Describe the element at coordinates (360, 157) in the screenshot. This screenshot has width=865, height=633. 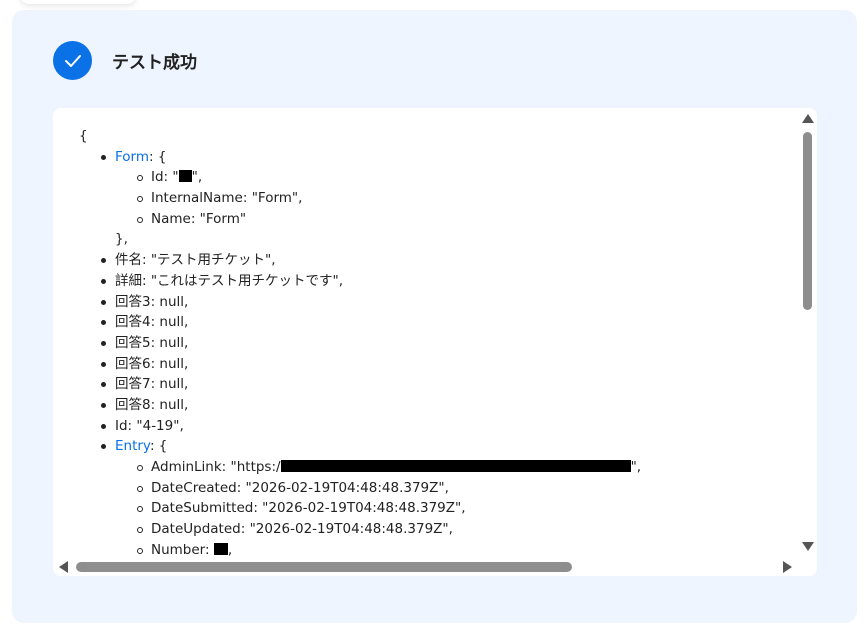
I see `list-item-form: Form: {` at that location.